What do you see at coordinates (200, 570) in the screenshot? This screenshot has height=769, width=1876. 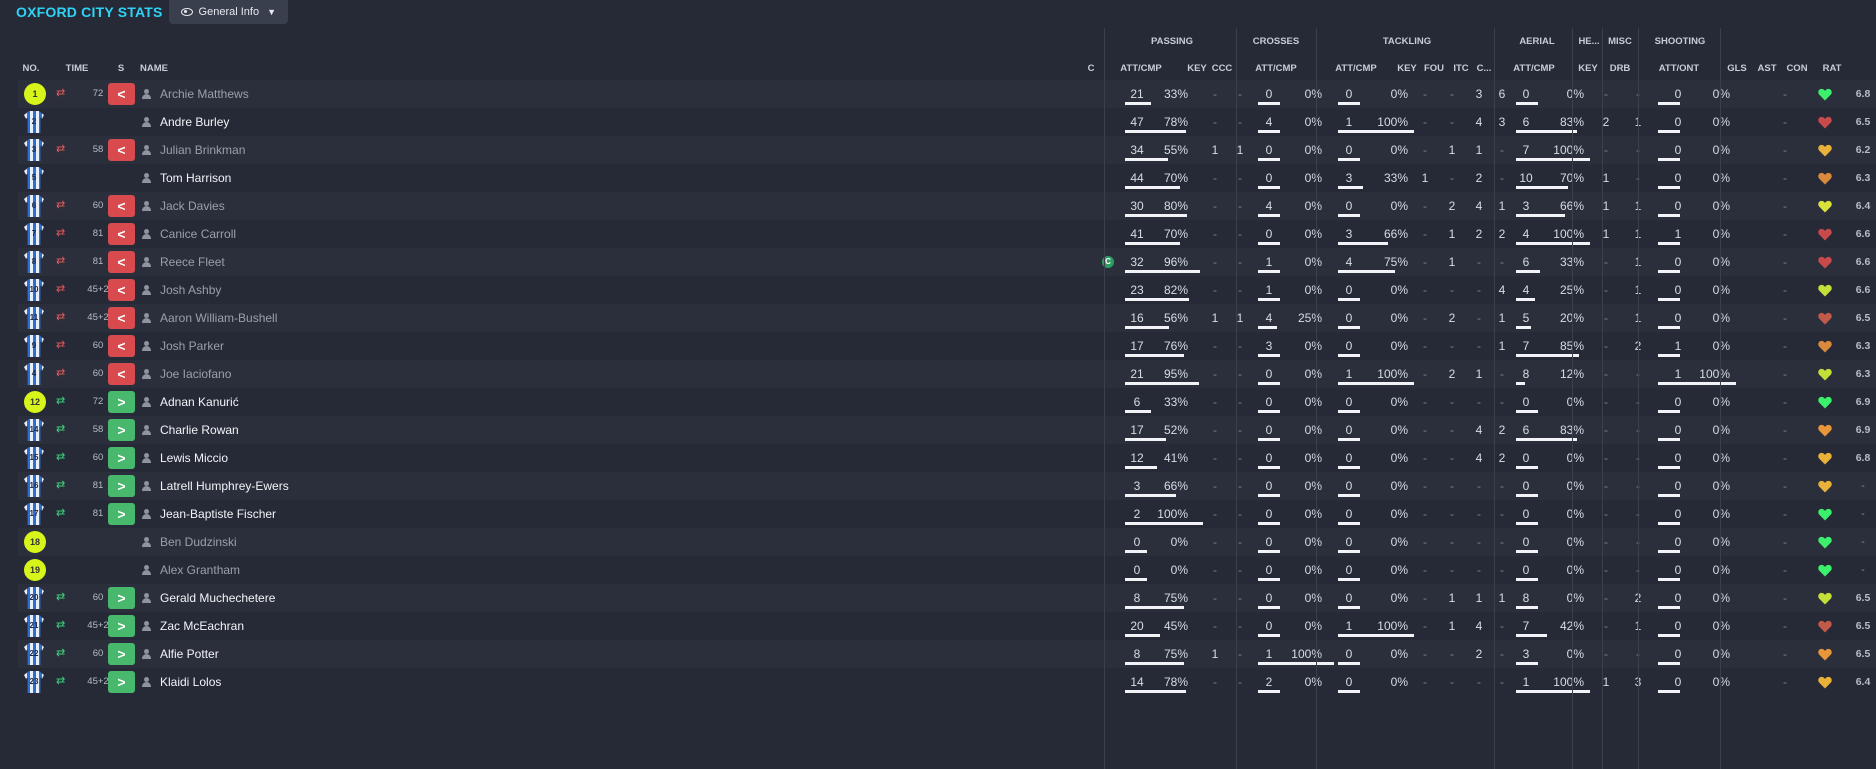 I see `player-name: Alex Grantham` at bounding box center [200, 570].